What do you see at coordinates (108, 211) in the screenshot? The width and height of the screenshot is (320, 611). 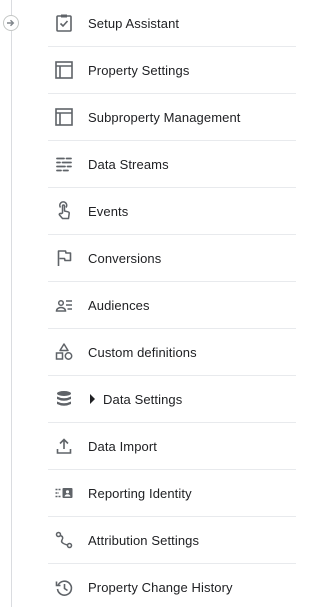 I see `menu-item-label: Events` at bounding box center [108, 211].